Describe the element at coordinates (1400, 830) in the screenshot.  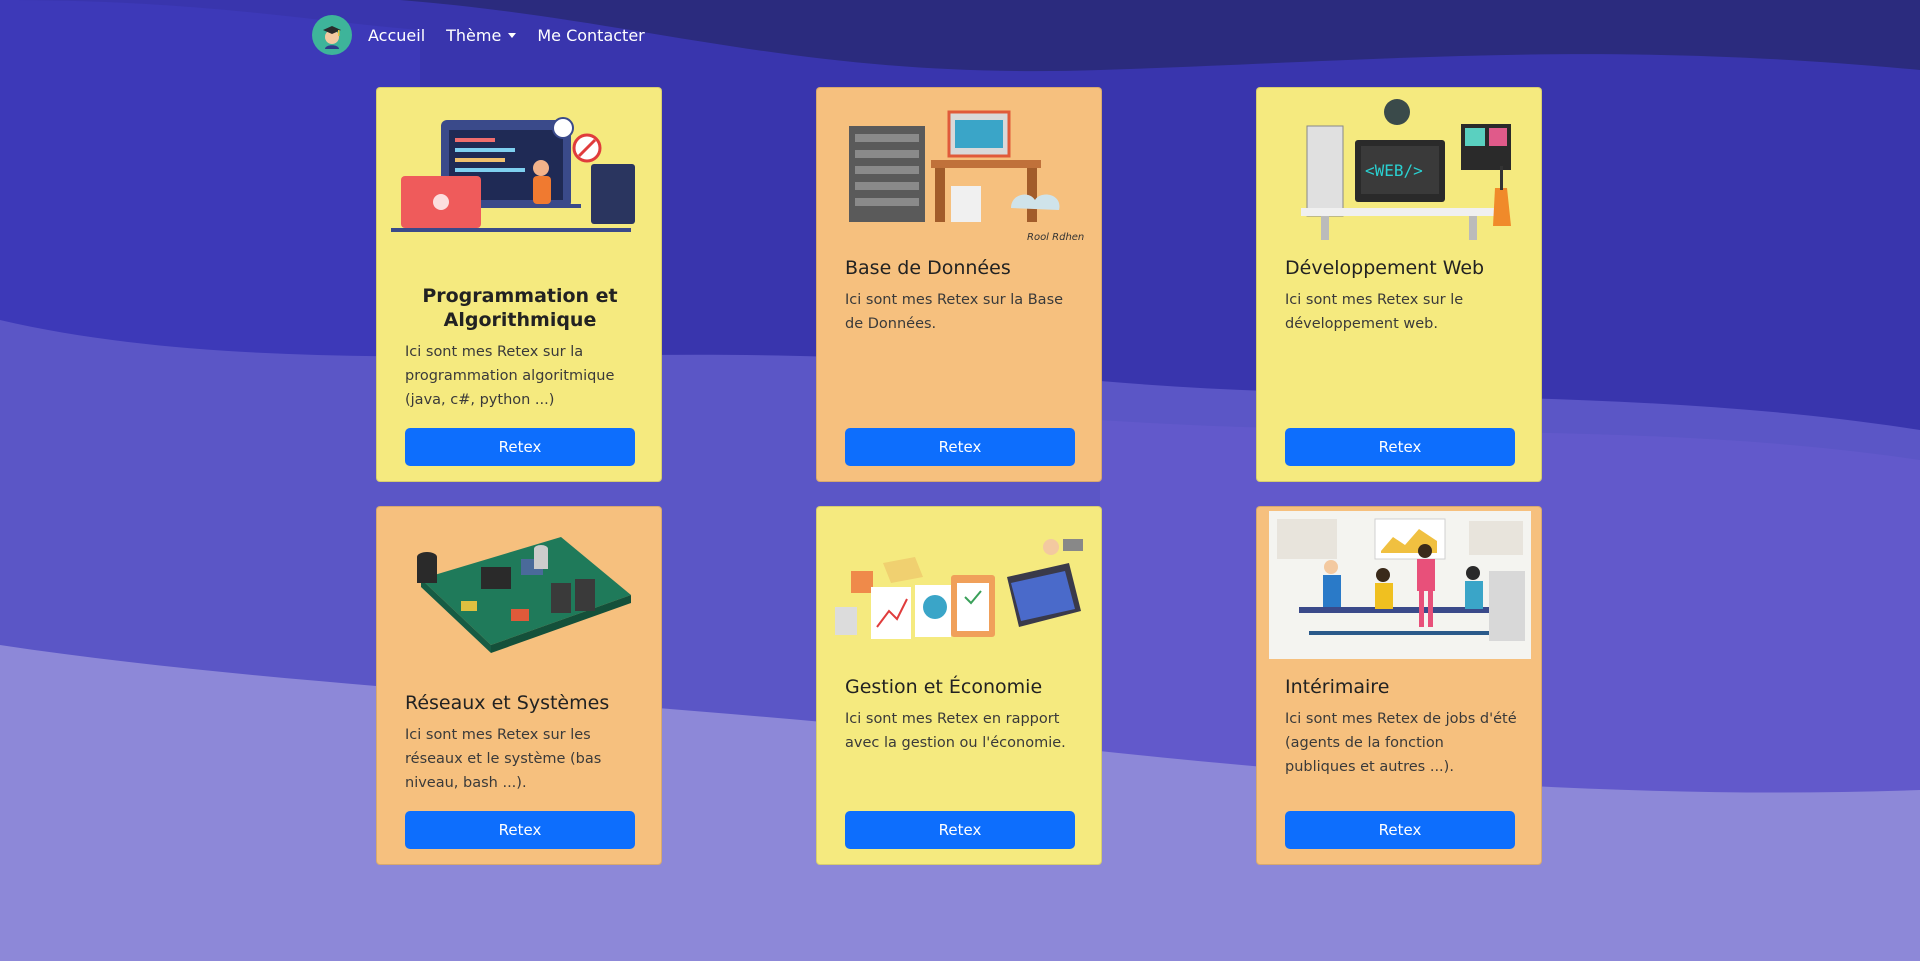
I see `retex-button-interimaire: Retex` at that location.